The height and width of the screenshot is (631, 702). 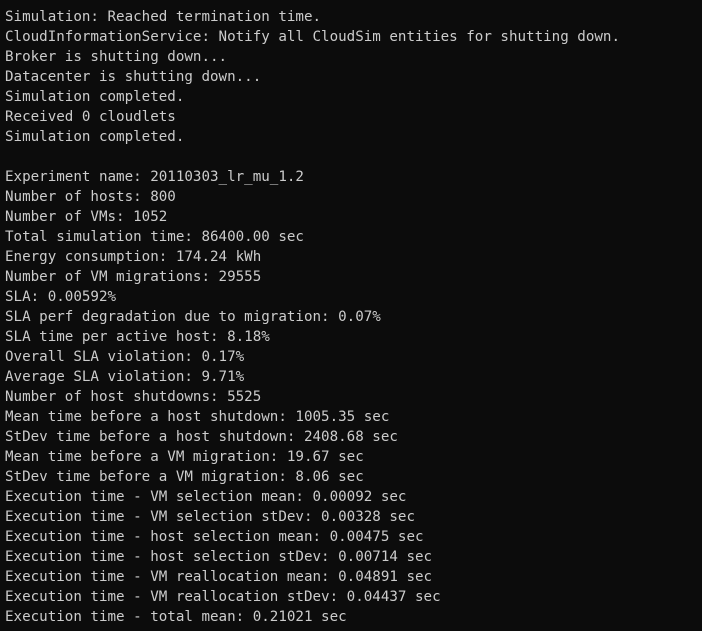 What do you see at coordinates (61, 297) in the screenshot?
I see `console-line: SLA: 0.00592%` at bounding box center [61, 297].